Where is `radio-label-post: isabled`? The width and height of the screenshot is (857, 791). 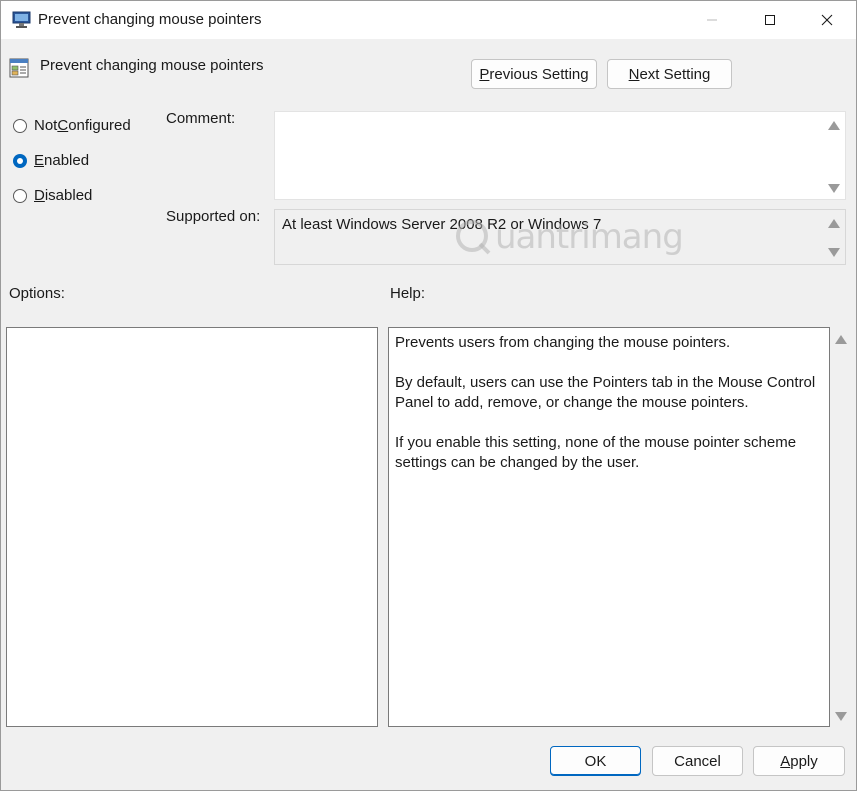
radio-label-post: isabled is located at coordinates (68, 195).